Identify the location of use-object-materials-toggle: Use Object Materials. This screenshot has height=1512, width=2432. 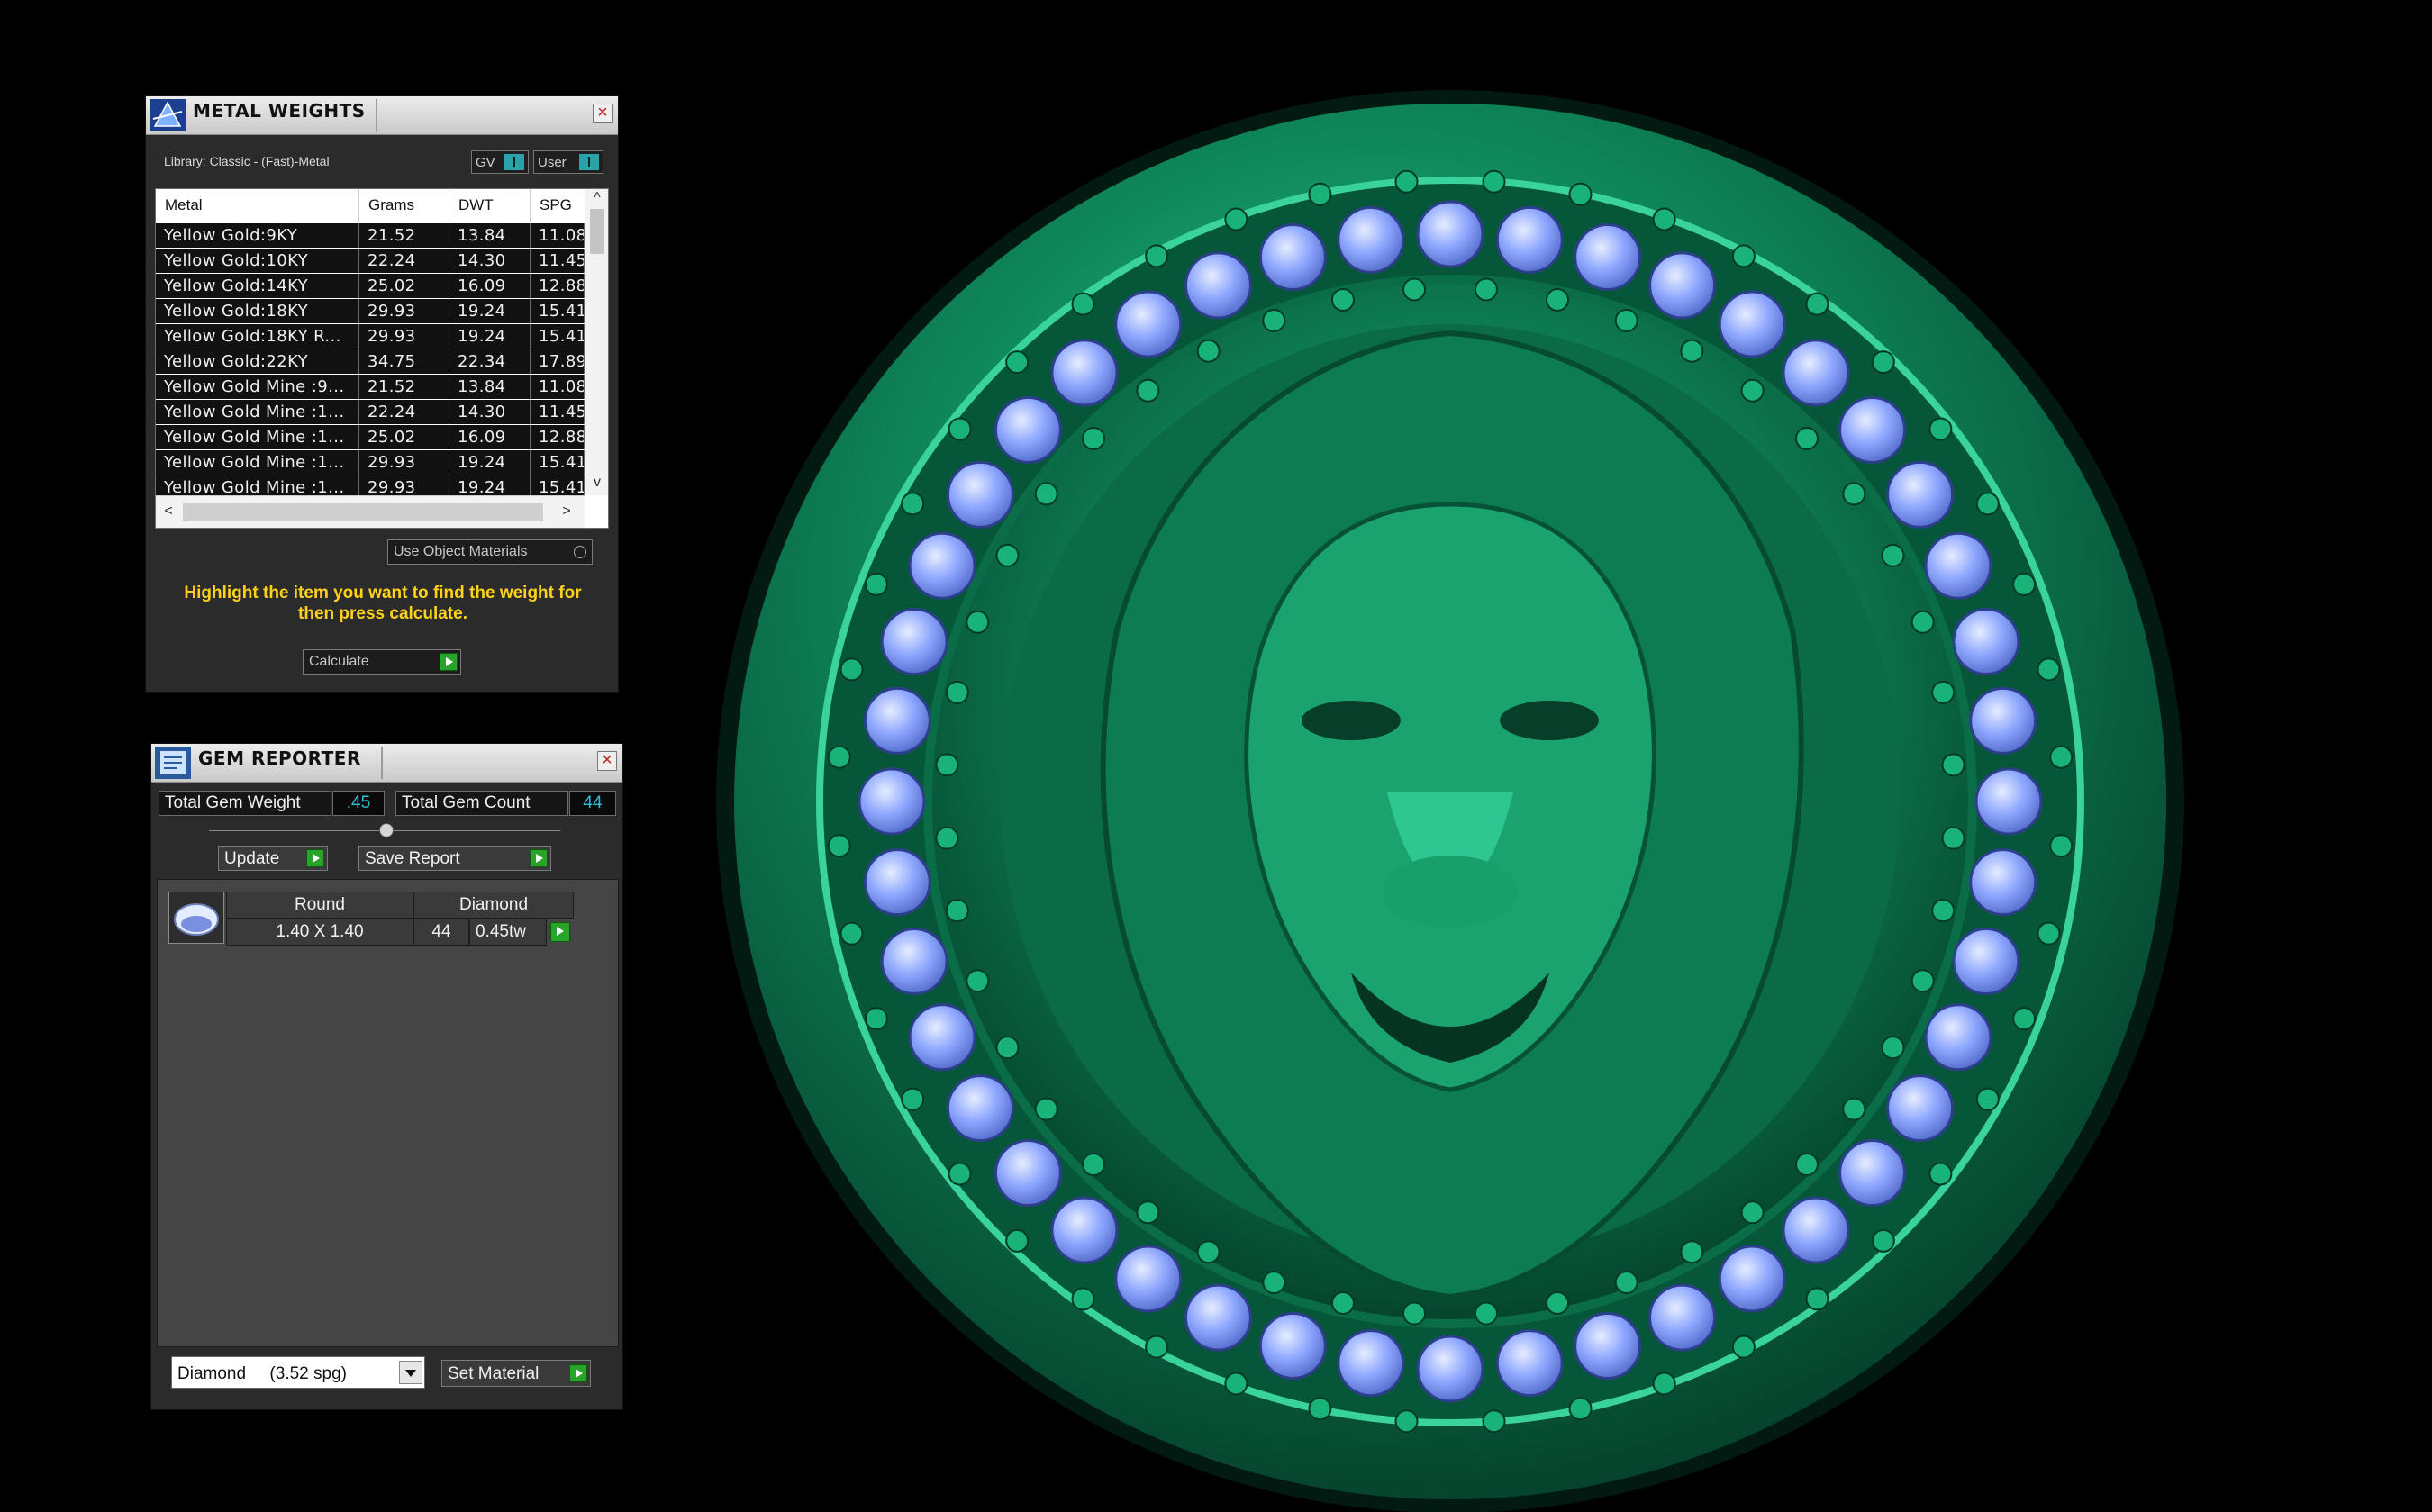
(490, 552).